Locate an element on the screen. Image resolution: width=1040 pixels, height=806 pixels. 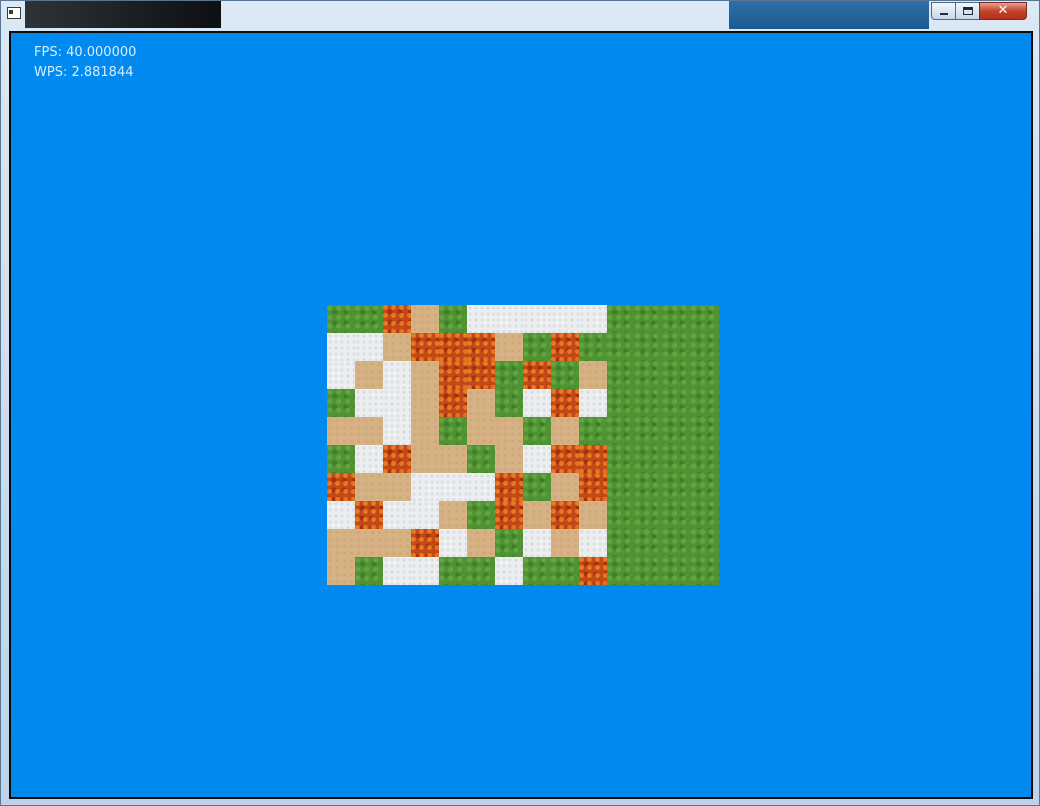
close-icon: ✕ is located at coordinates (1003, 10).